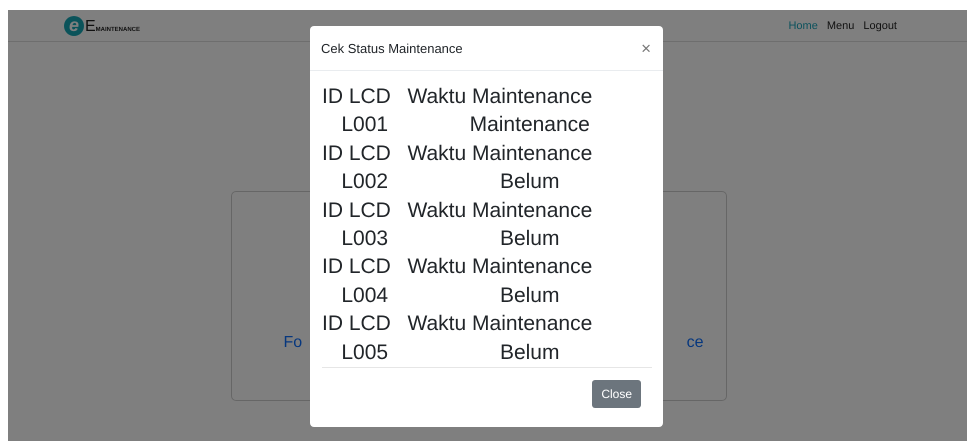  I want to click on modal-title: Cek Status Maintenance, so click(392, 48).